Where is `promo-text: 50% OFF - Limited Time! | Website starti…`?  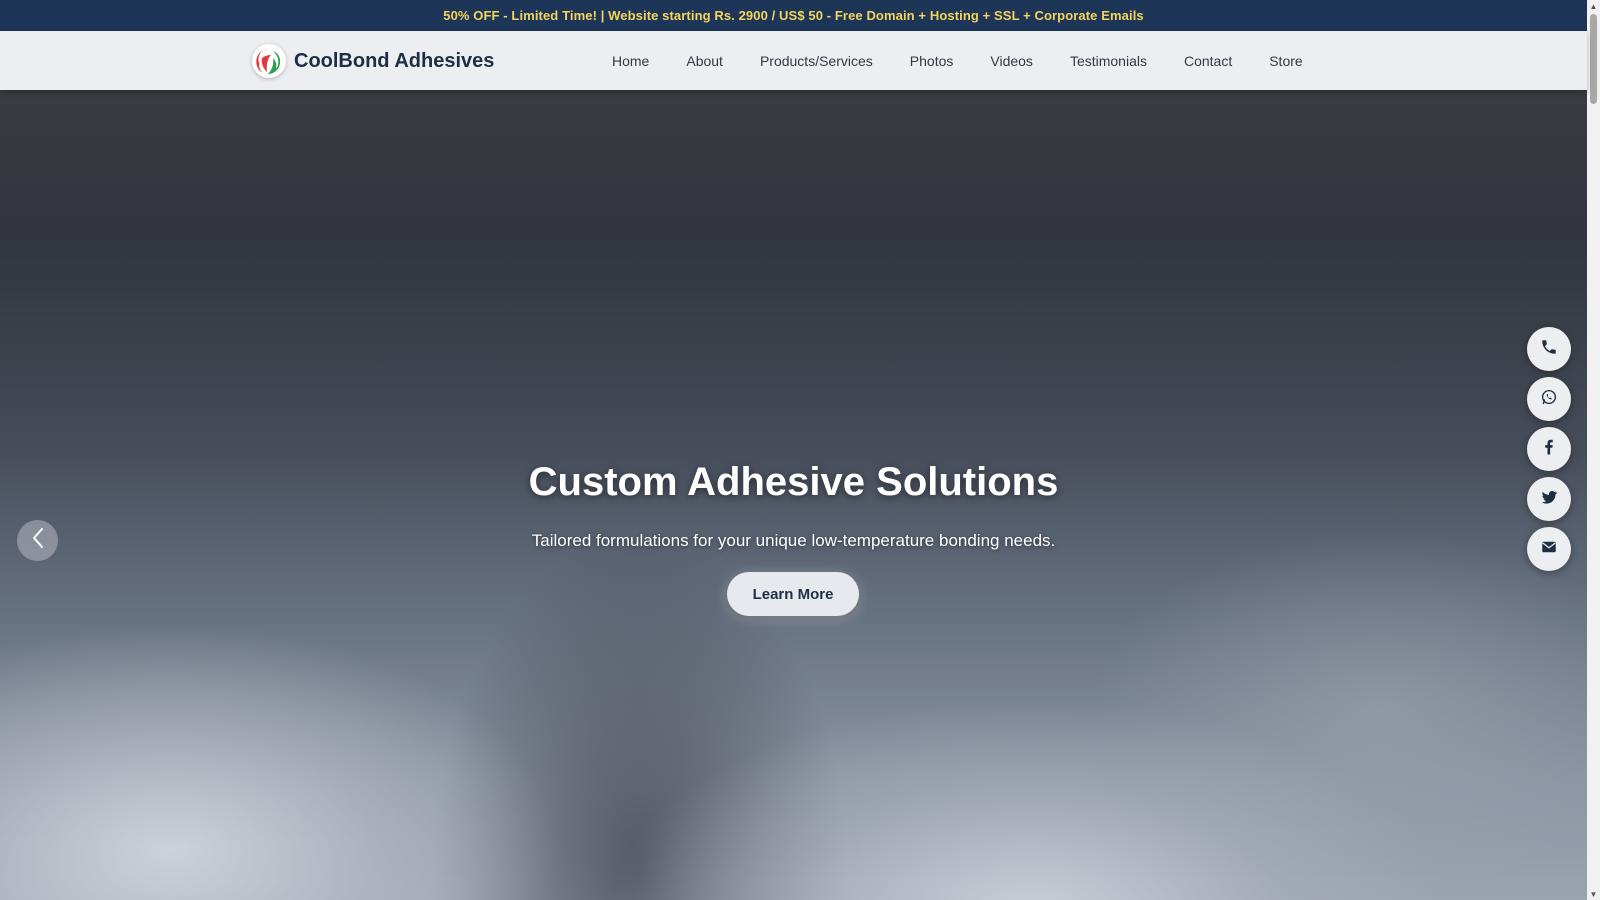
promo-text: 50% OFF - Limited Time! | Website starti… is located at coordinates (793, 15).